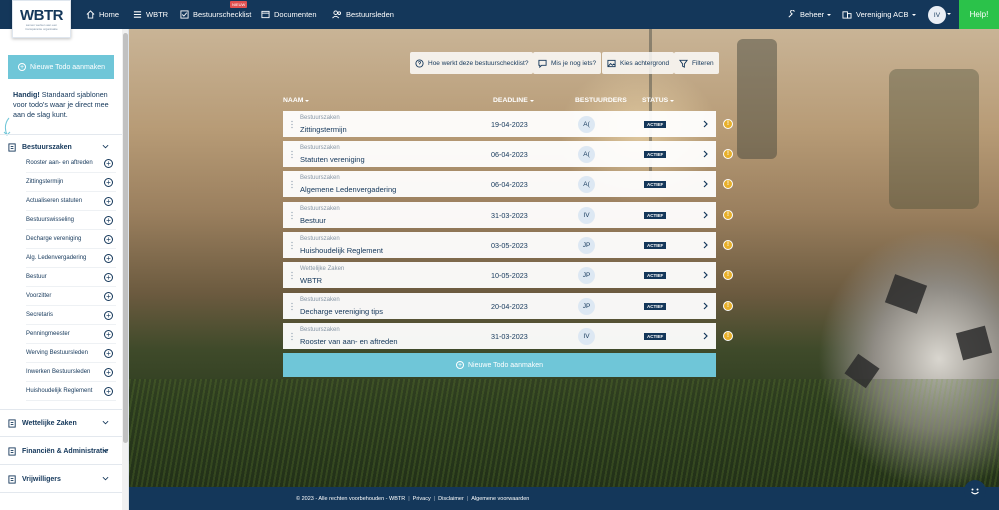 This screenshot has height=510, width=999. Describe the element at coordinates (638, 63) in the screenshot. I see `choose-background-button: Kies achtergrond` at that location.